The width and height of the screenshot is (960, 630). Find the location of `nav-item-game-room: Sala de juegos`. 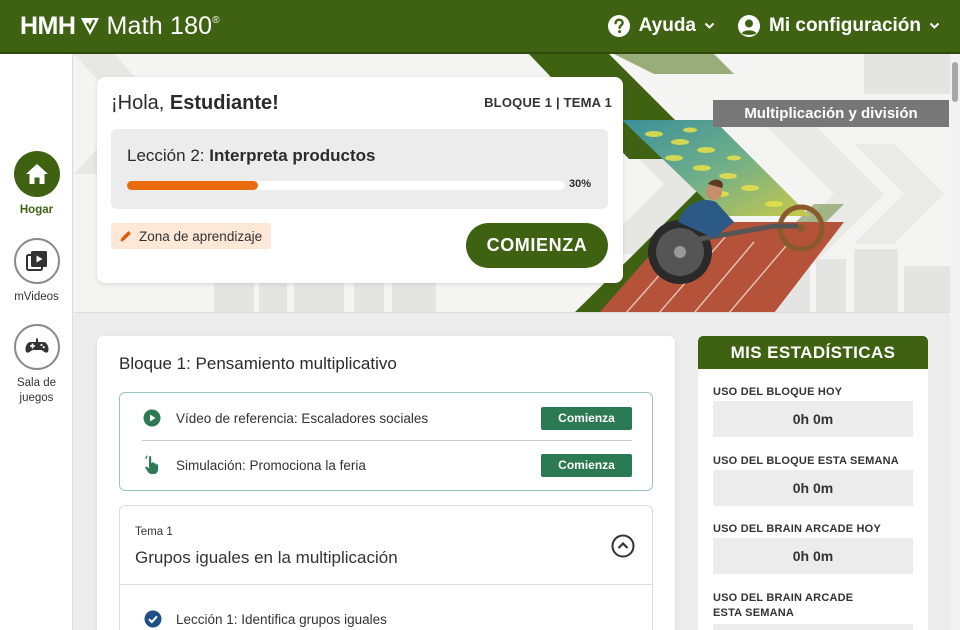

nav-item-game-room: Sala de juegos is located at coordinates (36, 365).